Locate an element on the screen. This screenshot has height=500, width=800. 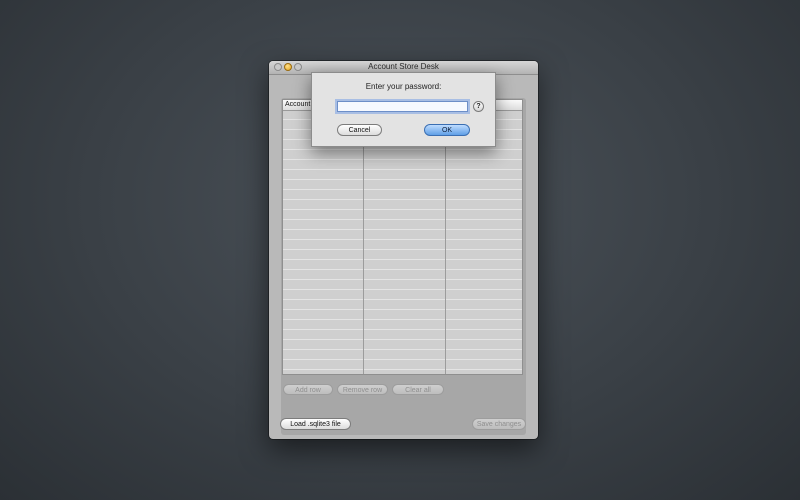
window-title: Account Store Desk is located at coordinates (403, 66).